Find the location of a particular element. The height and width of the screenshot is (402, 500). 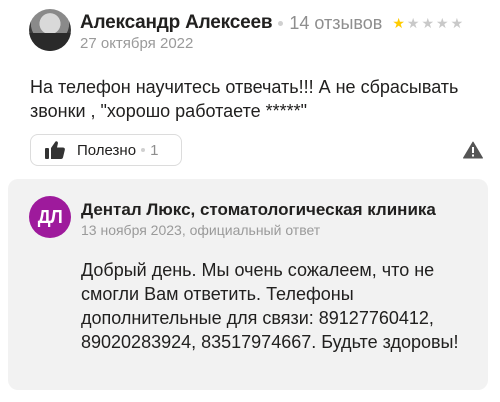

thumbs-up-icon is located at coordinates (55, 150).